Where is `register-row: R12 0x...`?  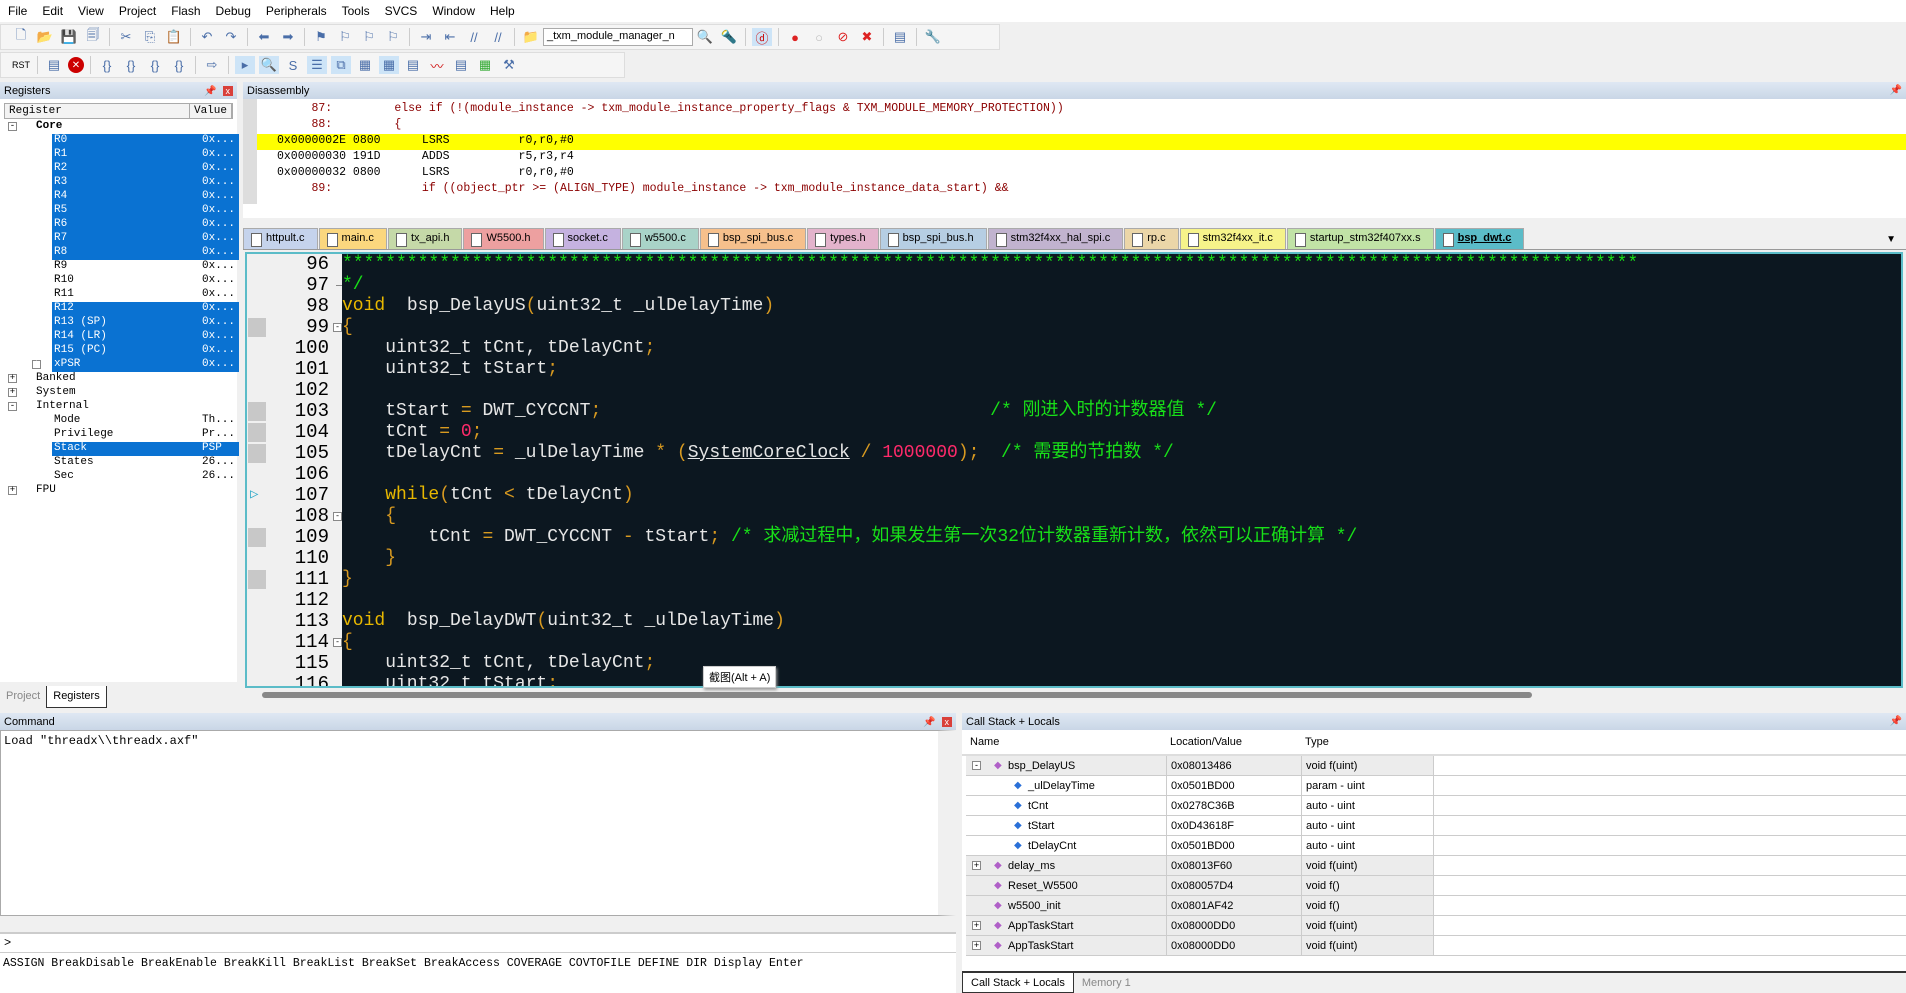
register-row: R12 0x... is located at coordinates (121, 309).